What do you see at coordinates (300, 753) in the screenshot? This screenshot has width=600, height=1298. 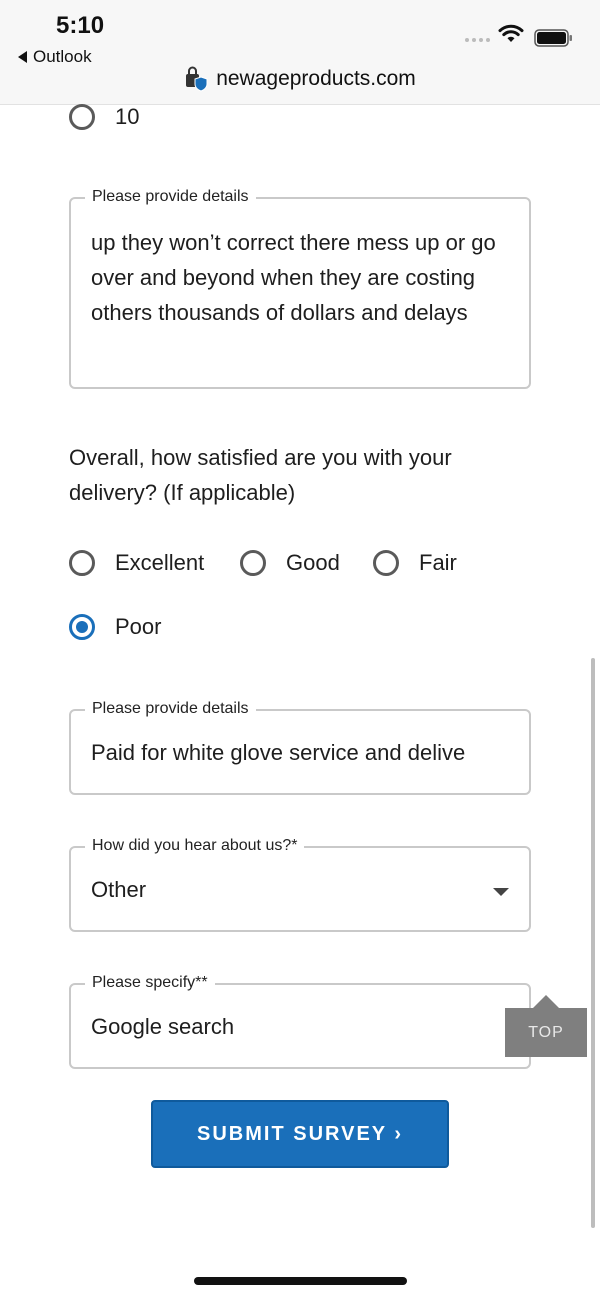 I see `details-2-value: Paid for white glove service and delive` at bounding box center [300, 753].